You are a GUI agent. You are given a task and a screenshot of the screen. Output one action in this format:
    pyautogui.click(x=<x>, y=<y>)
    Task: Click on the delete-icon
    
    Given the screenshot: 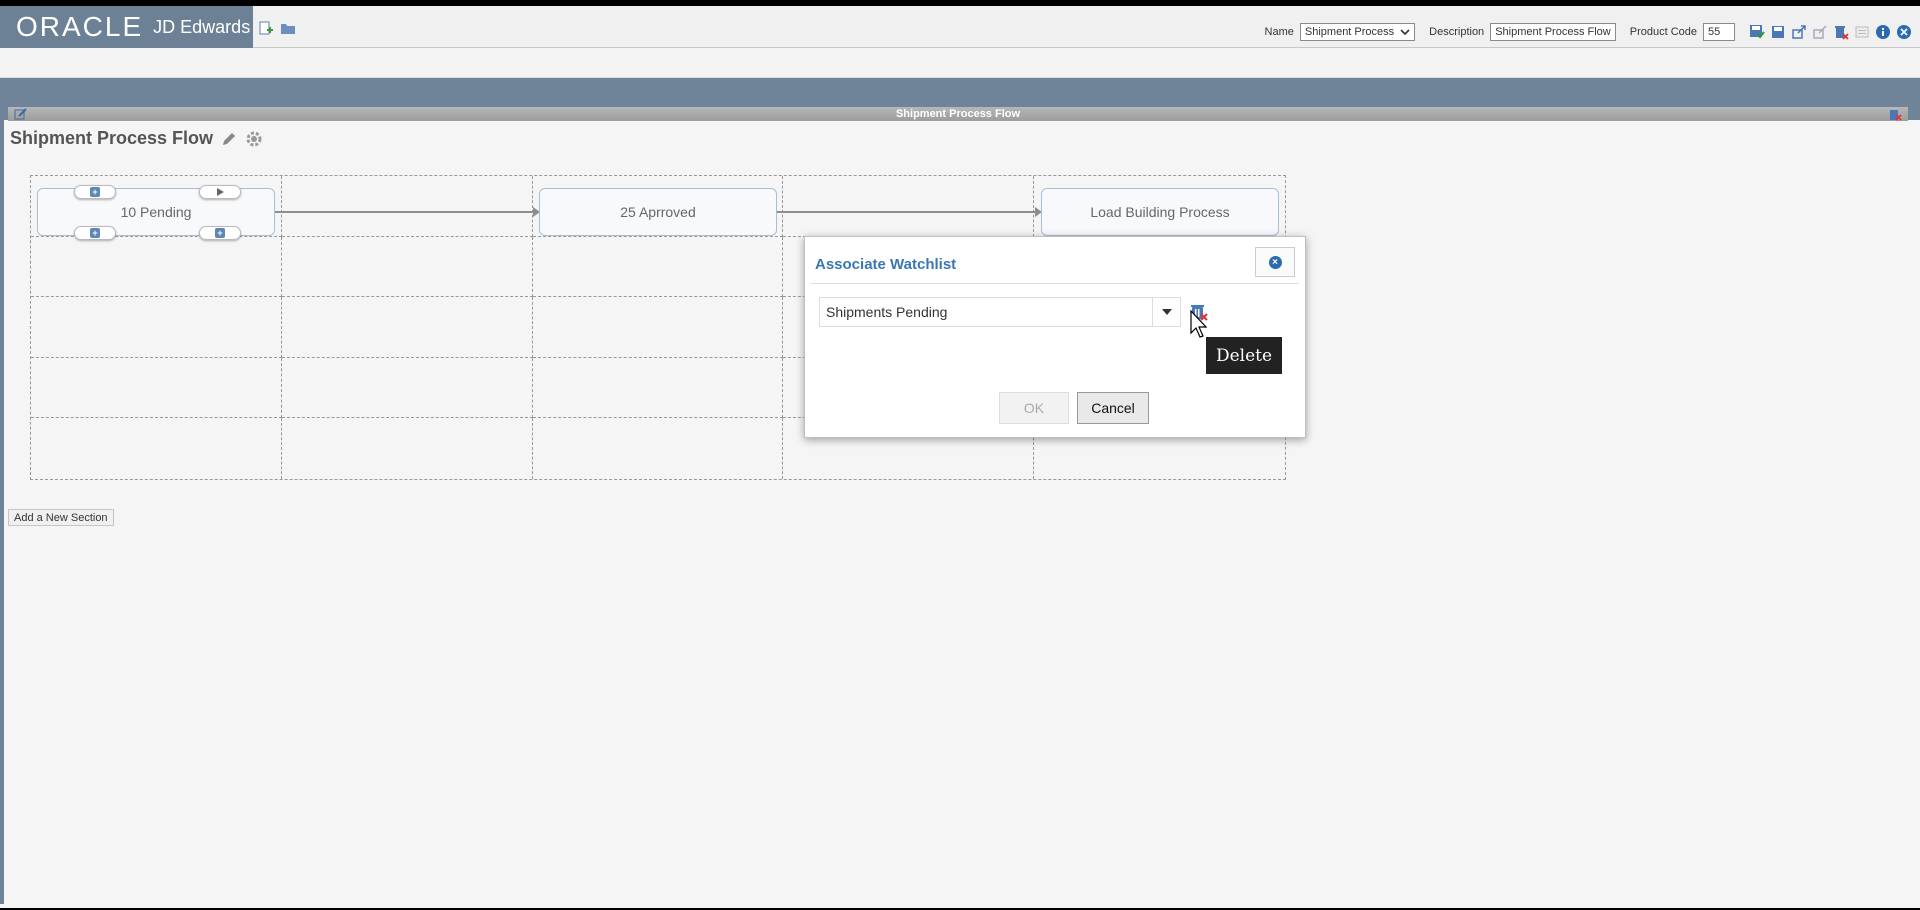 What is the action you would take?
    pyautogui.click(x=1841, y=32)
    